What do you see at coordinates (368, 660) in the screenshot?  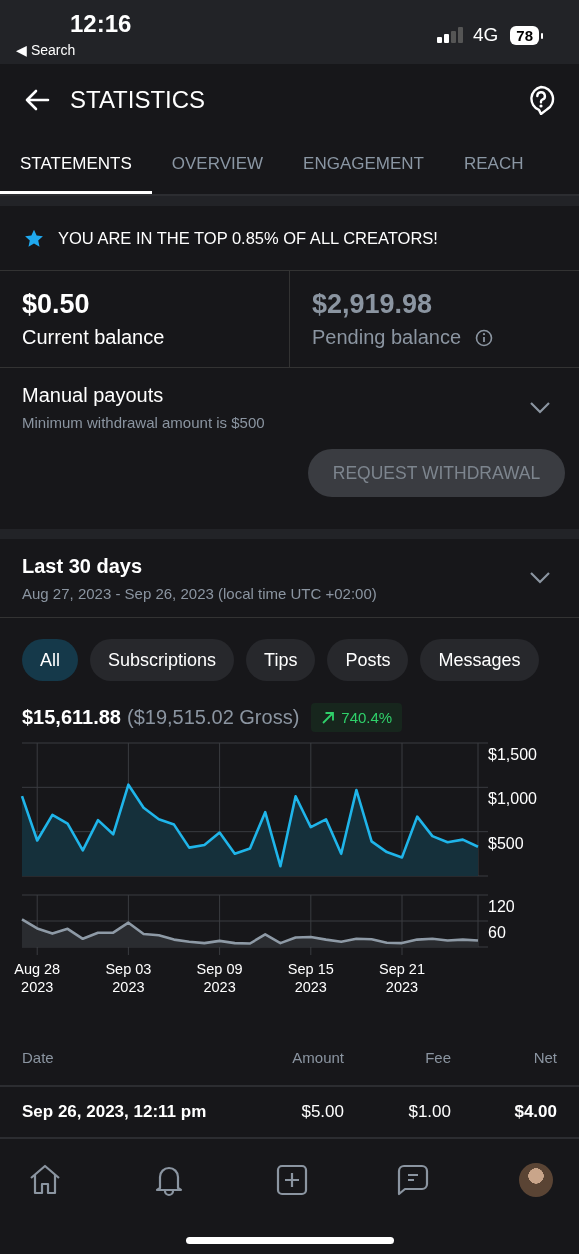 I see `filter-chip: Posts` at bounding box center [368, 660].